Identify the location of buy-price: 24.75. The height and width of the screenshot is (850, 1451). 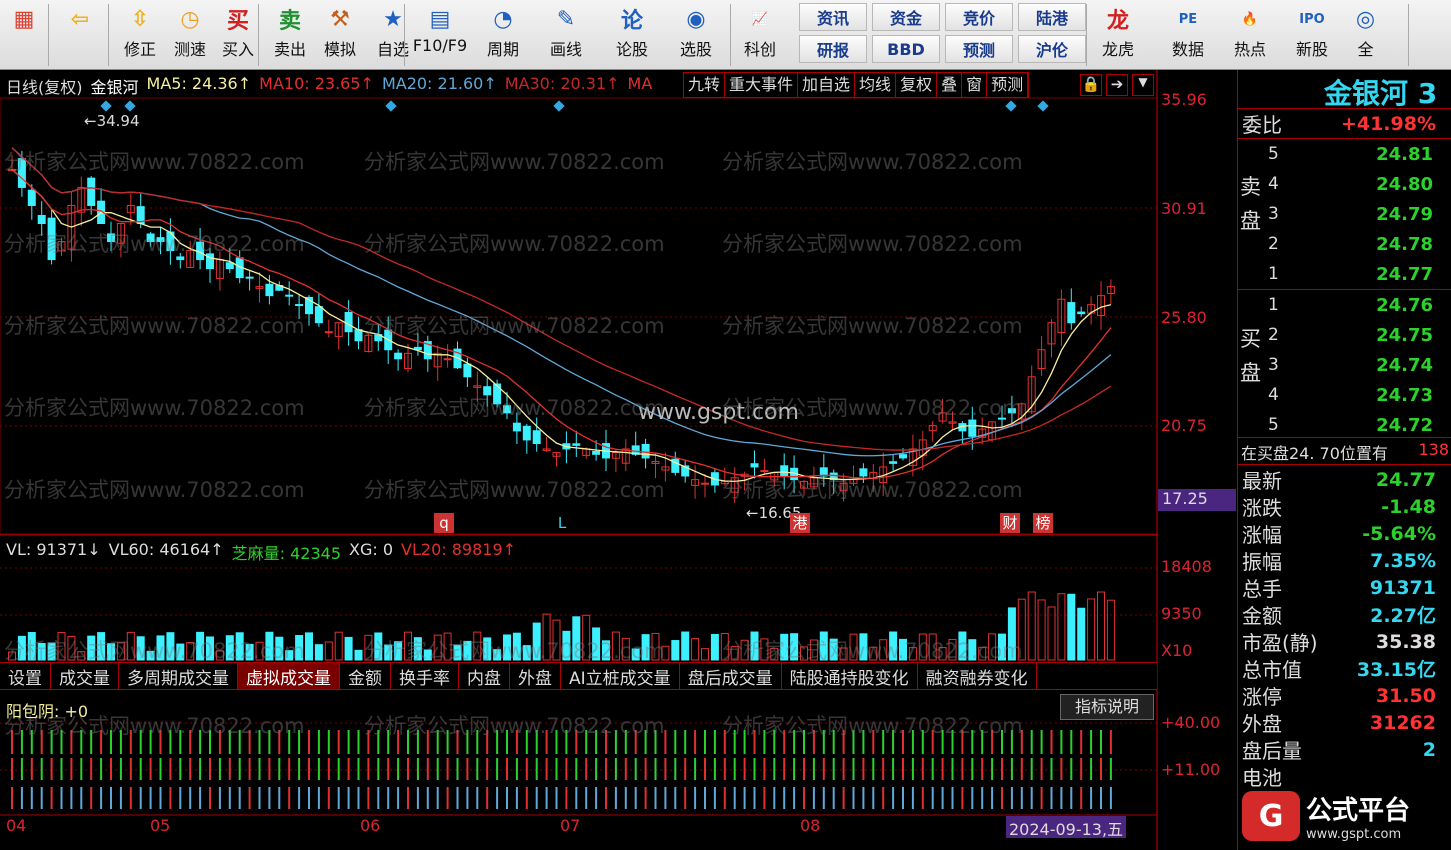
(1404, 335).